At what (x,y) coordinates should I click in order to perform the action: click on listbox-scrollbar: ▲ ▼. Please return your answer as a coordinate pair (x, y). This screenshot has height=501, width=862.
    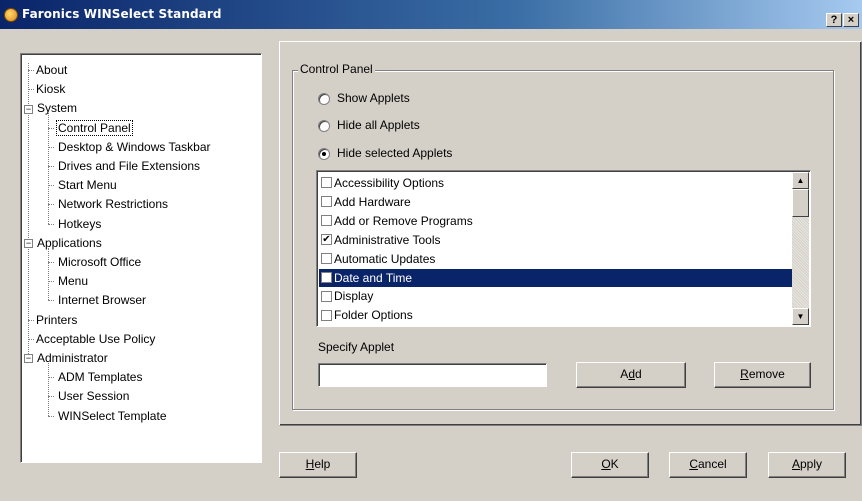
    Looking at the image, I should click on (800, 248).